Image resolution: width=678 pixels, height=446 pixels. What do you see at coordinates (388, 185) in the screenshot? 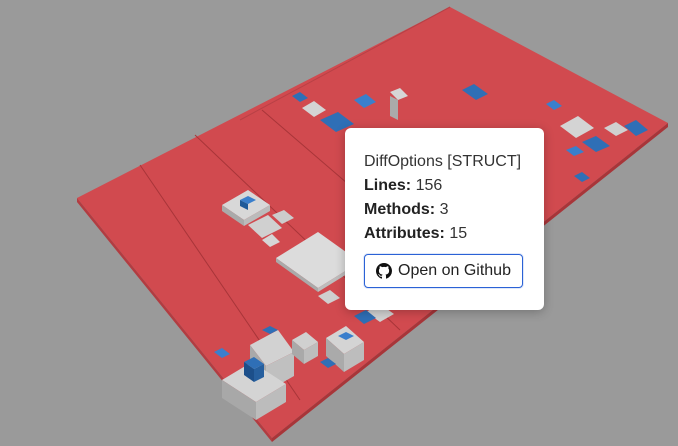
I see `lines-label: Lines:` at bounding box center [388, 185].